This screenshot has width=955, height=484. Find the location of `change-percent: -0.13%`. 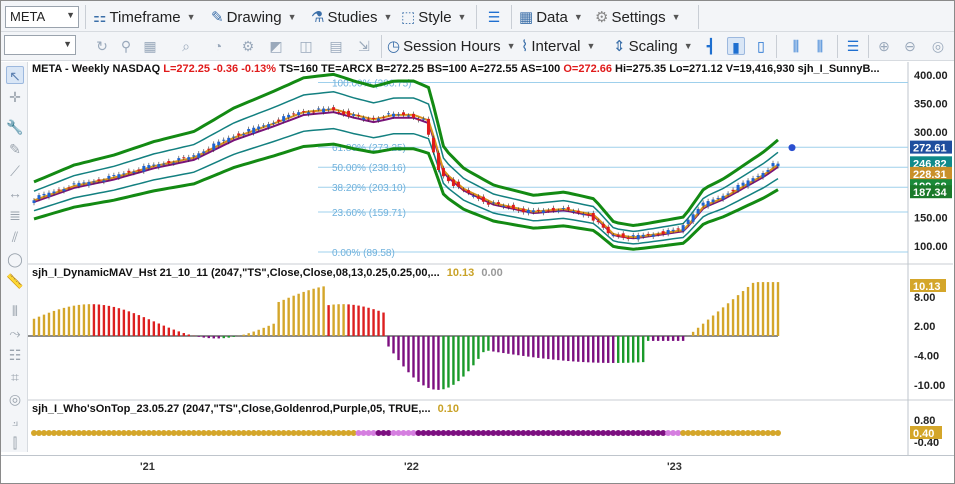

change-percent: -0.13% is located at coordinates (259, 69).